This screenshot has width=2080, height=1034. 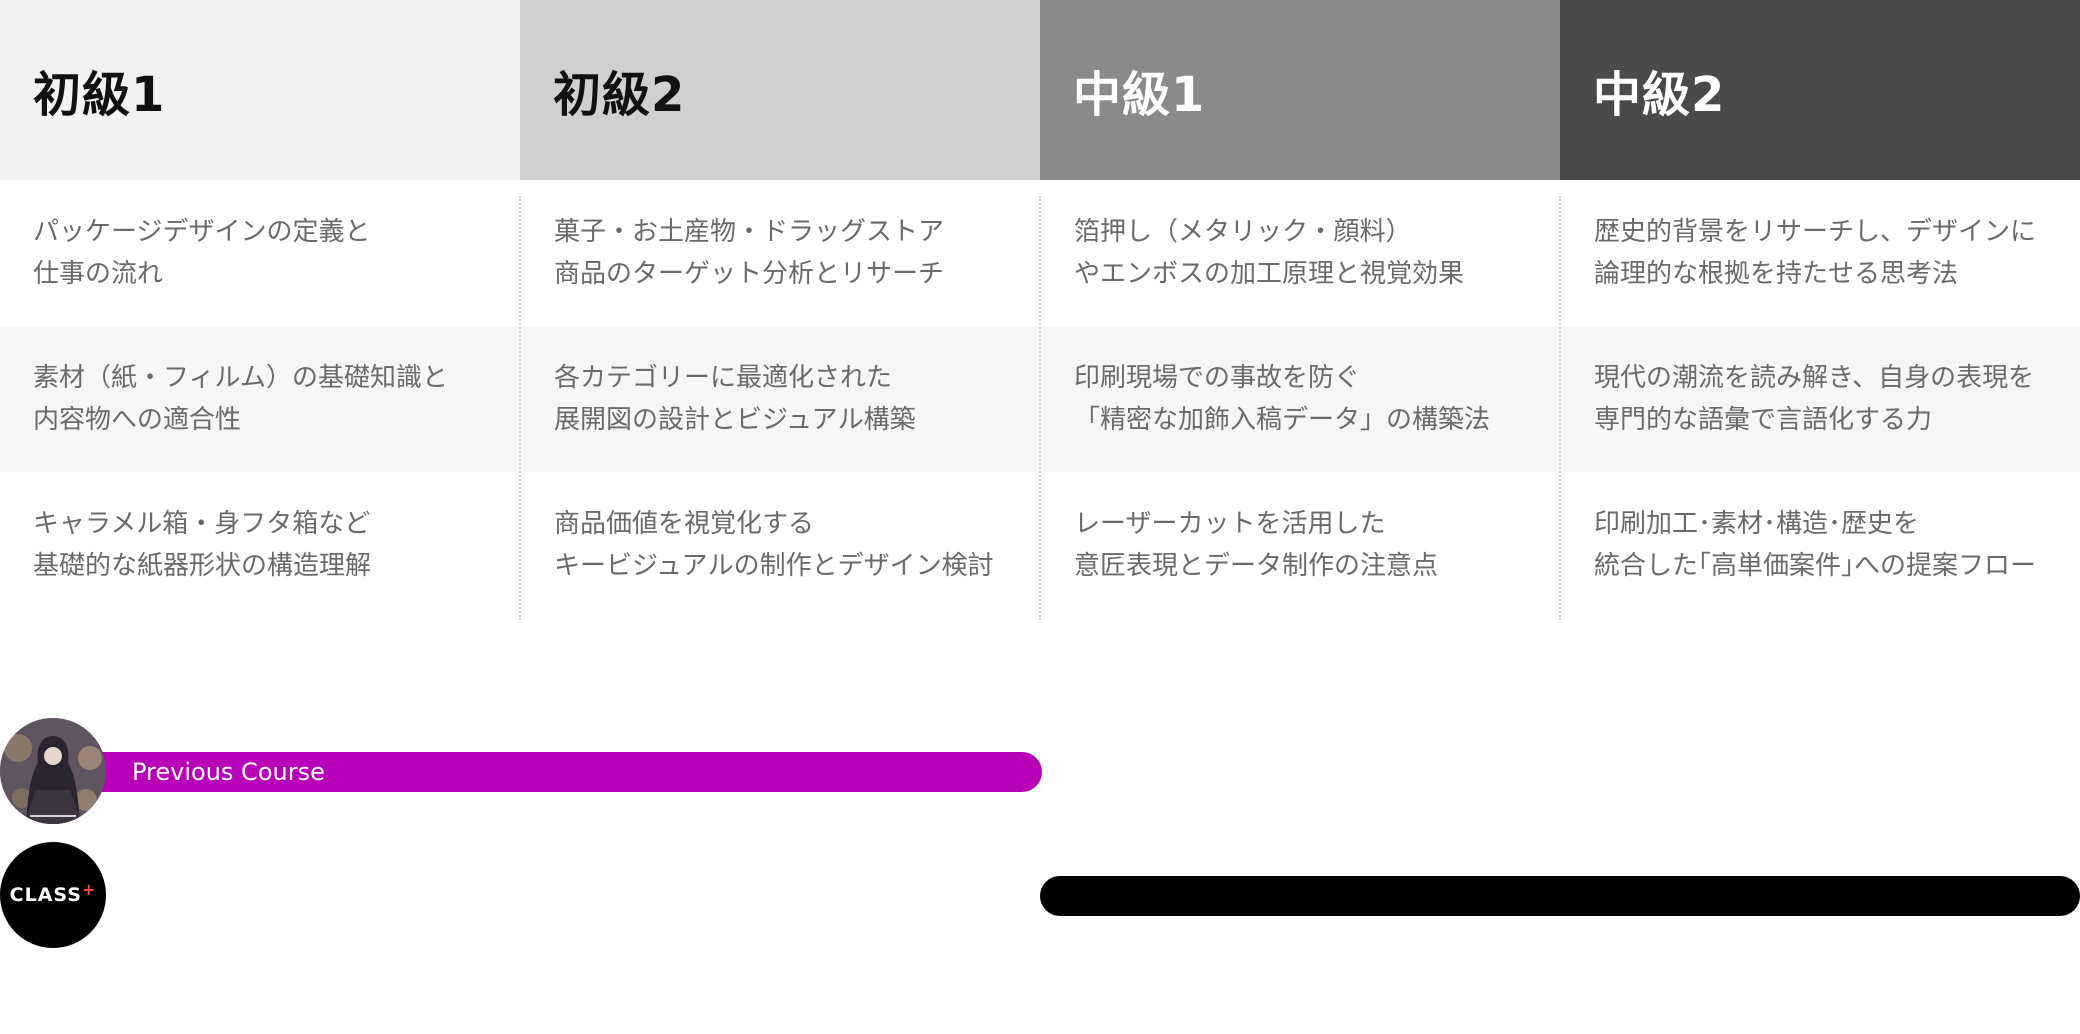 I want to click on curriculum-item: 印刷加工･素材･構造･歴史を 統合した｢高単価案件｣への提案フロー, so click(x=1820, y=545).